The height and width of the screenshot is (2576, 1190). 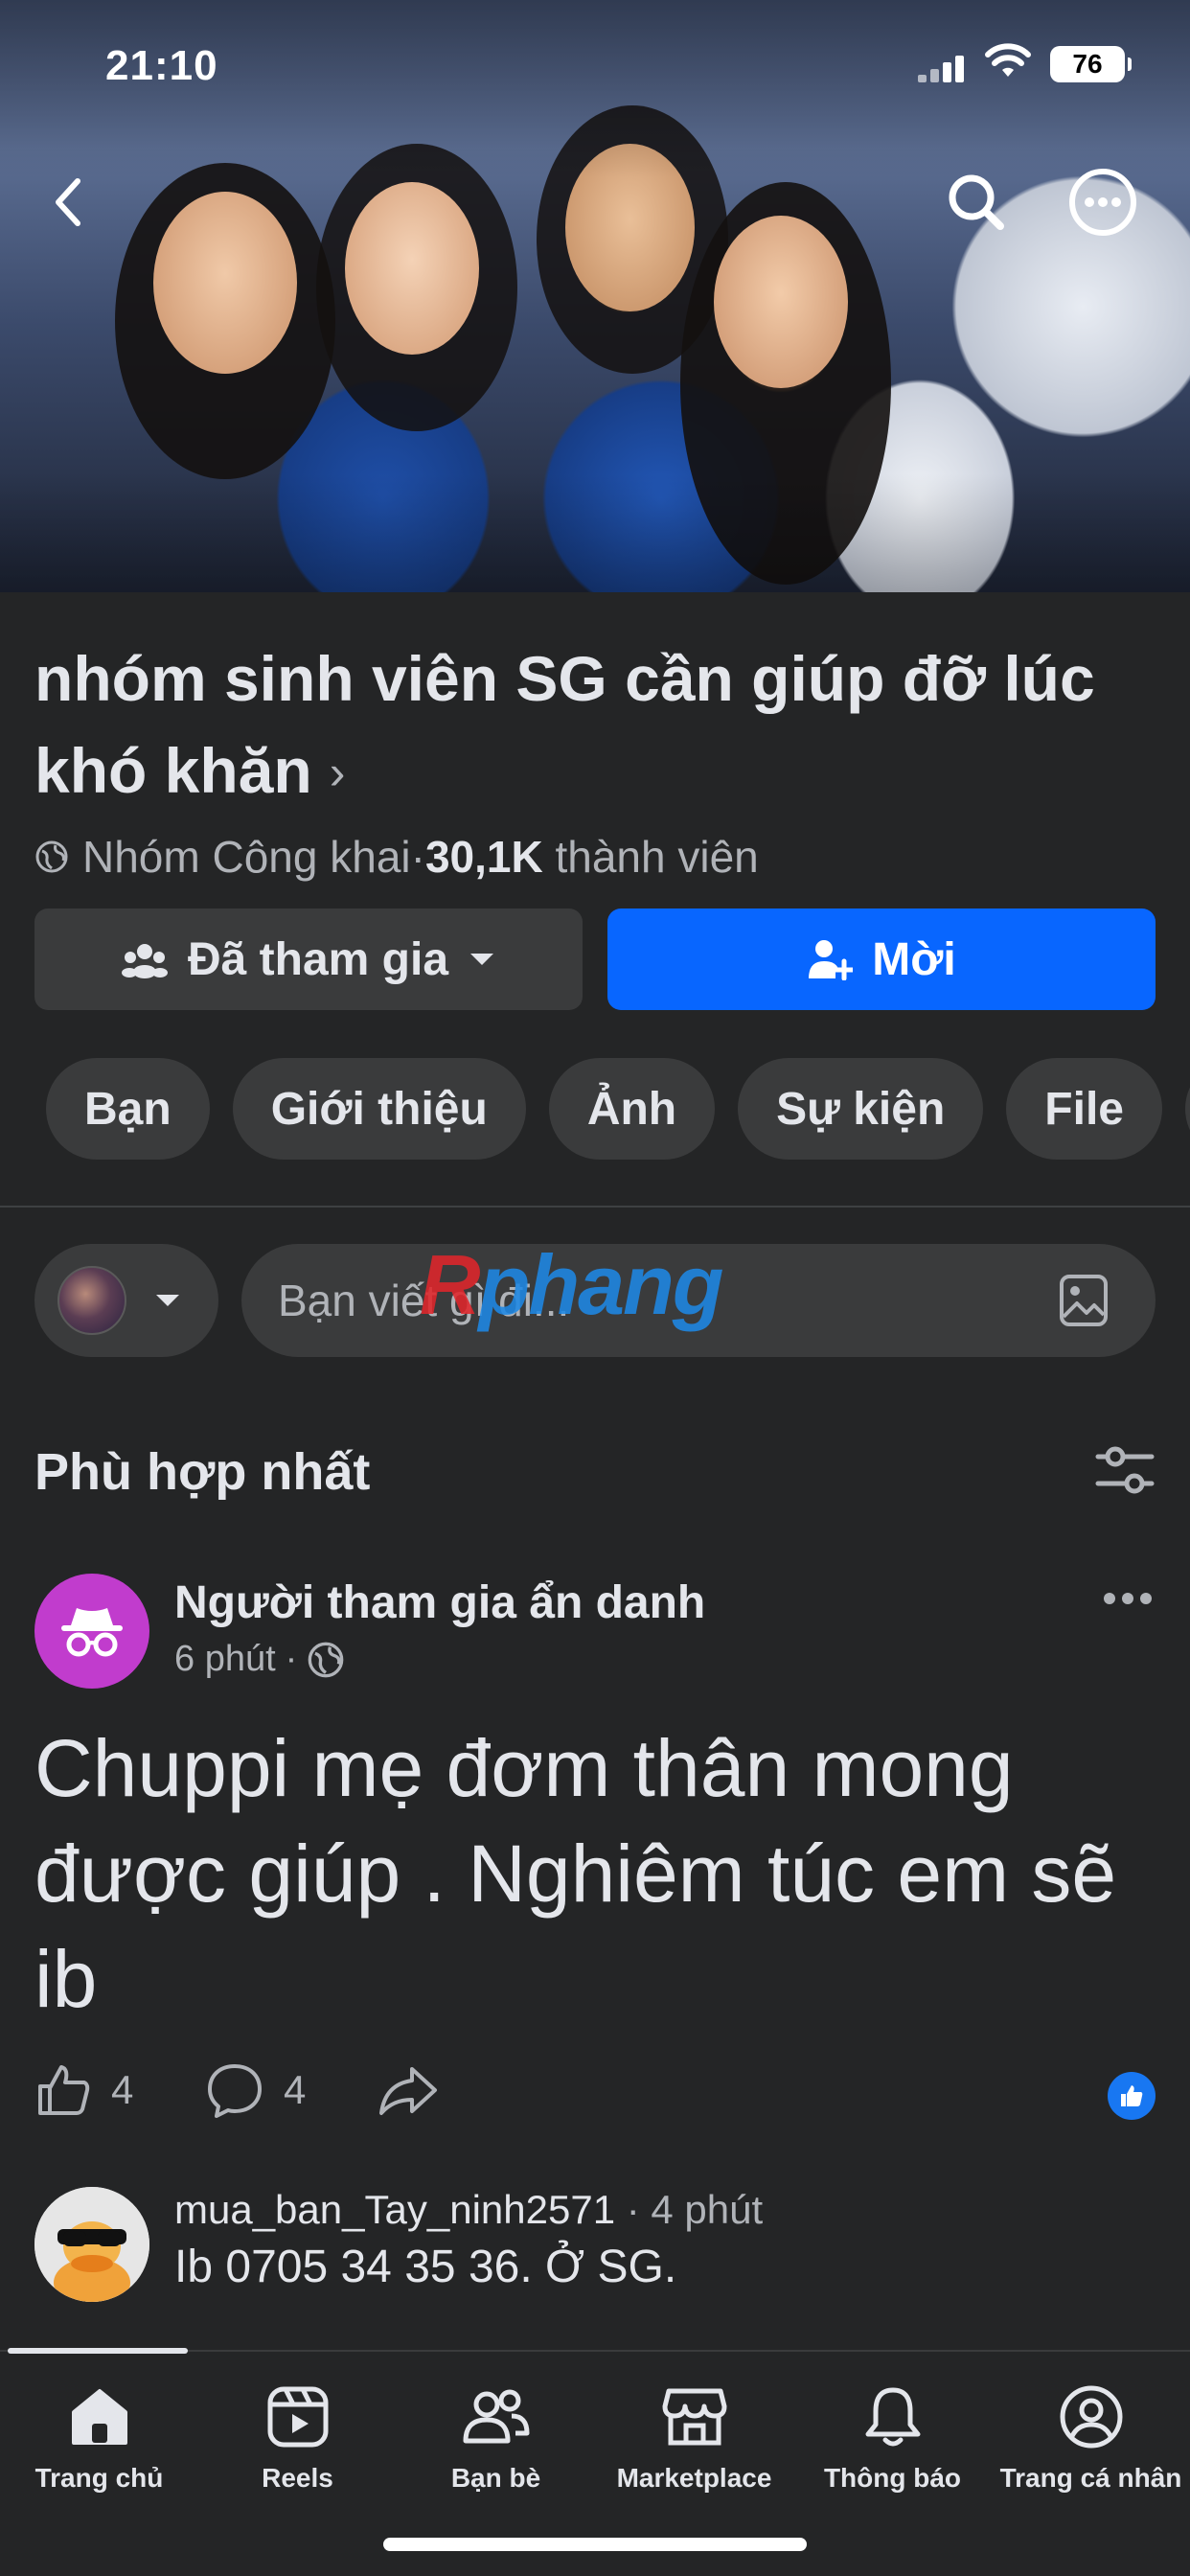 I want to click on add-person-icon, so click(x=832, y=960).